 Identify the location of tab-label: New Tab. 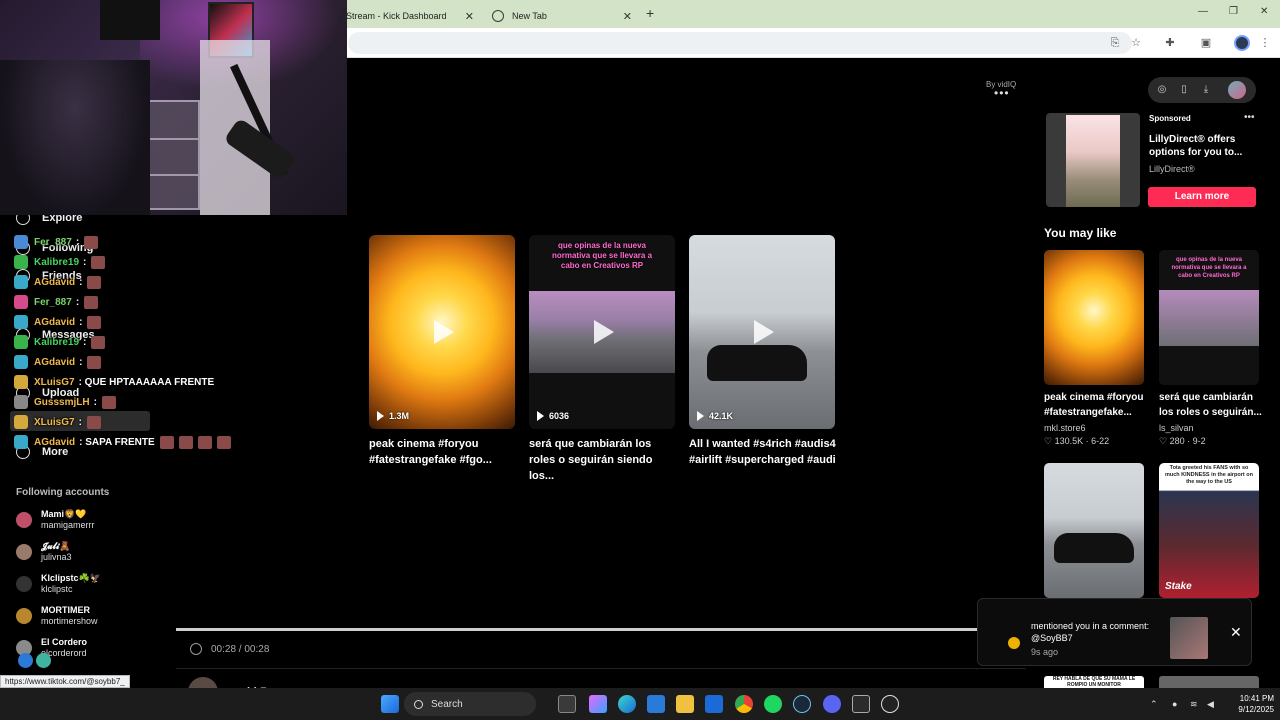
(529, 16).